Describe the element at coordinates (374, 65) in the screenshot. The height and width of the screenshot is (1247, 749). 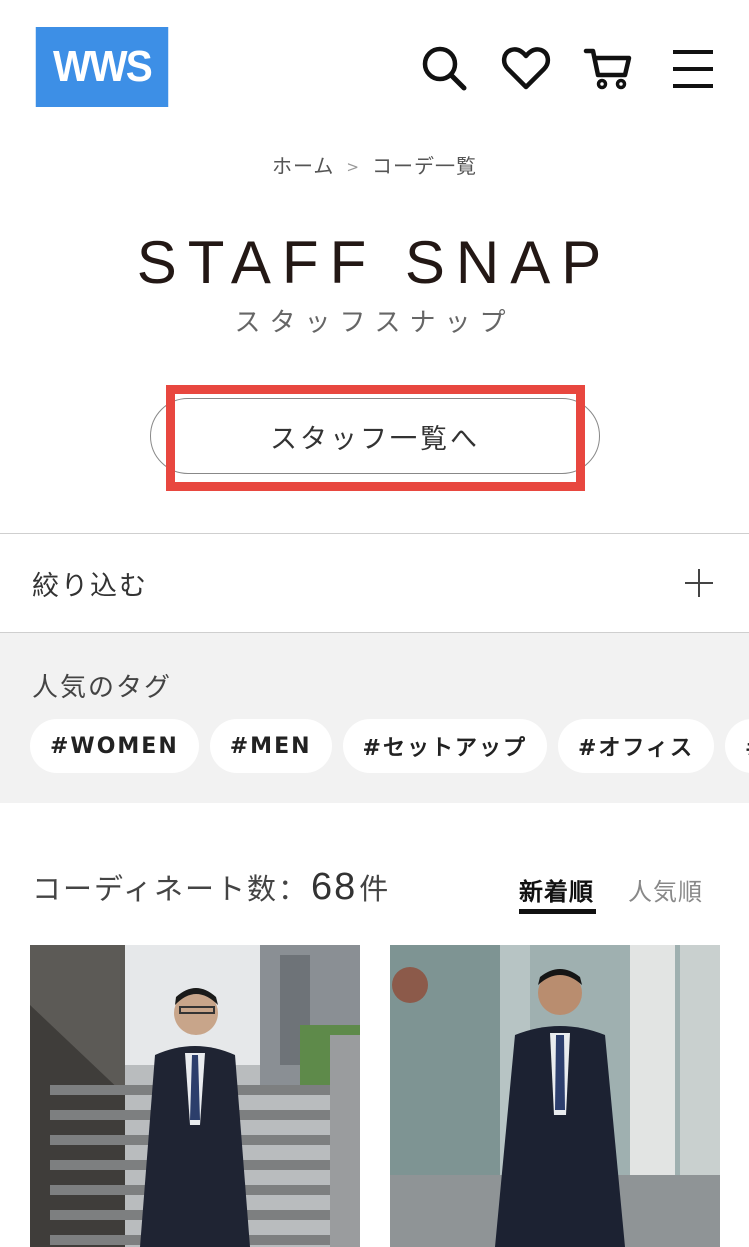
I see `header: WWS` at that location.